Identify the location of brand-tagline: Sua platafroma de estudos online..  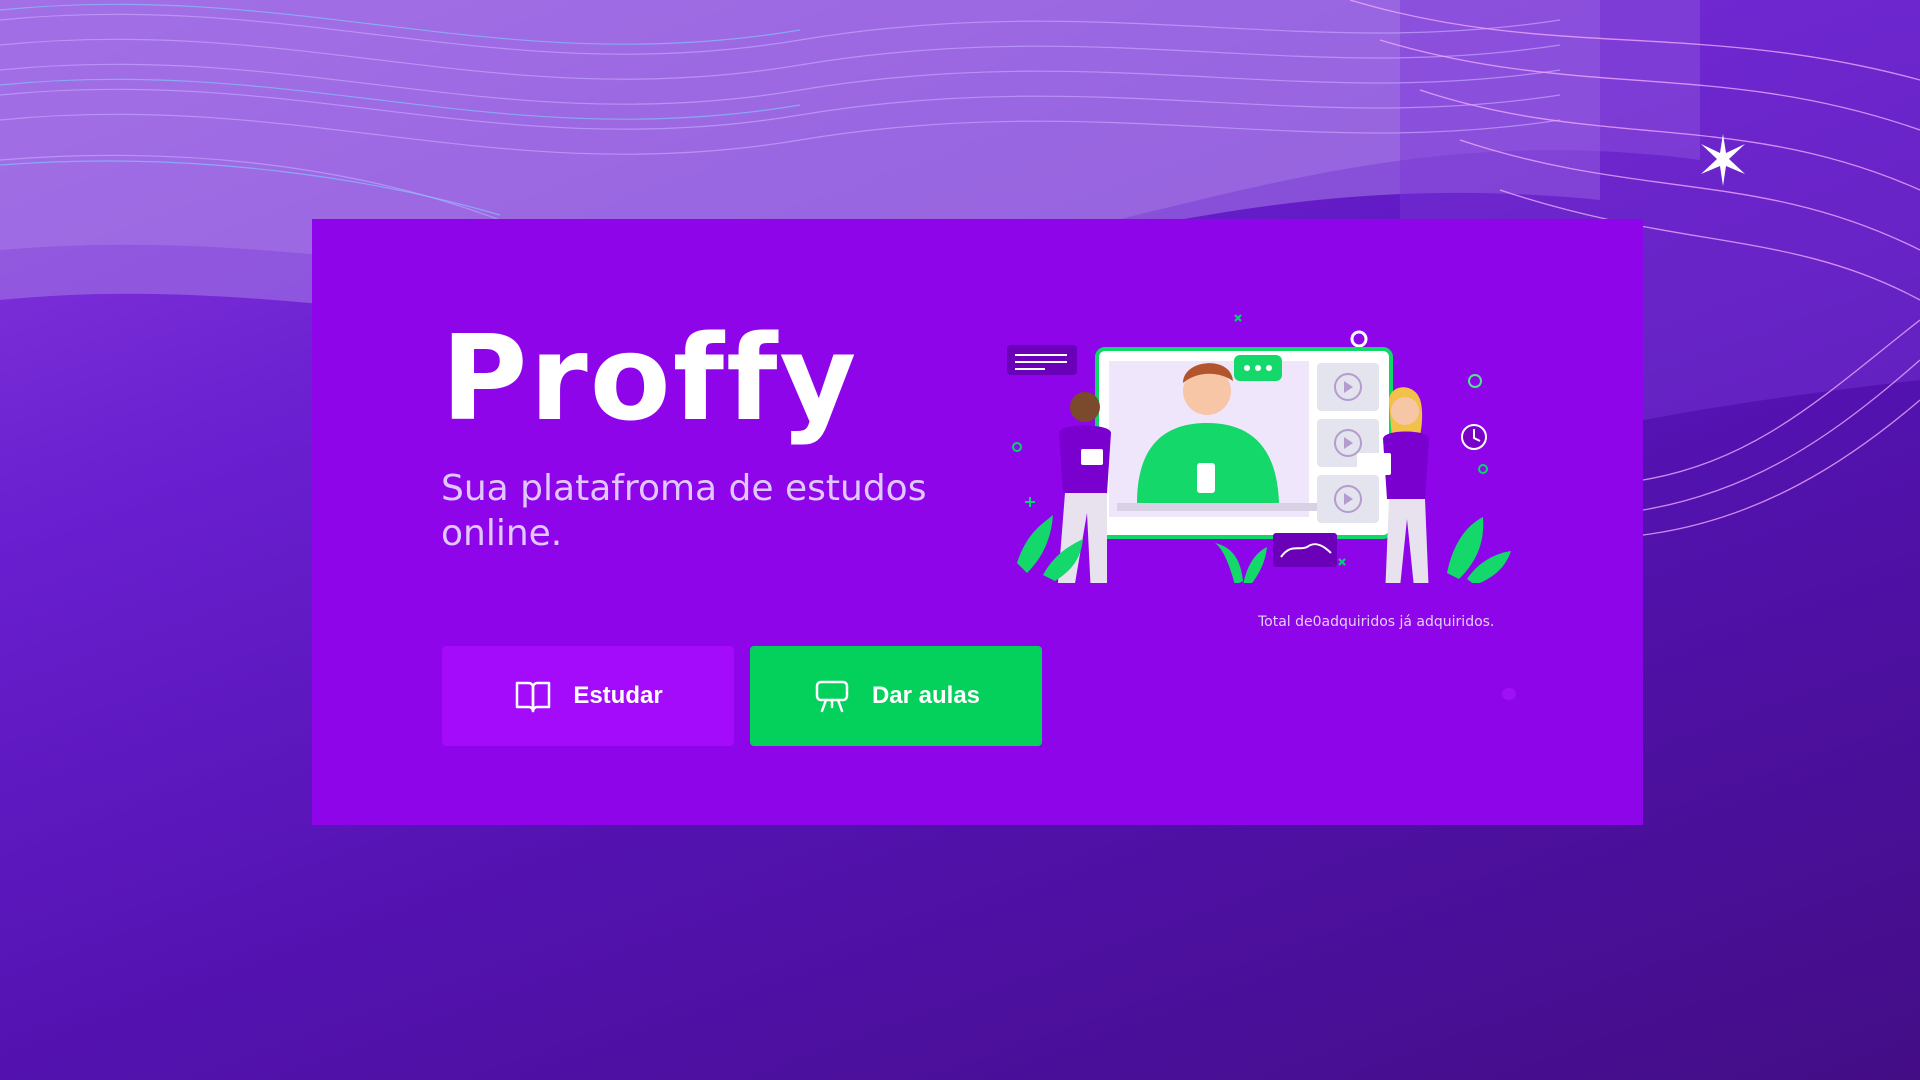
(684, 511).